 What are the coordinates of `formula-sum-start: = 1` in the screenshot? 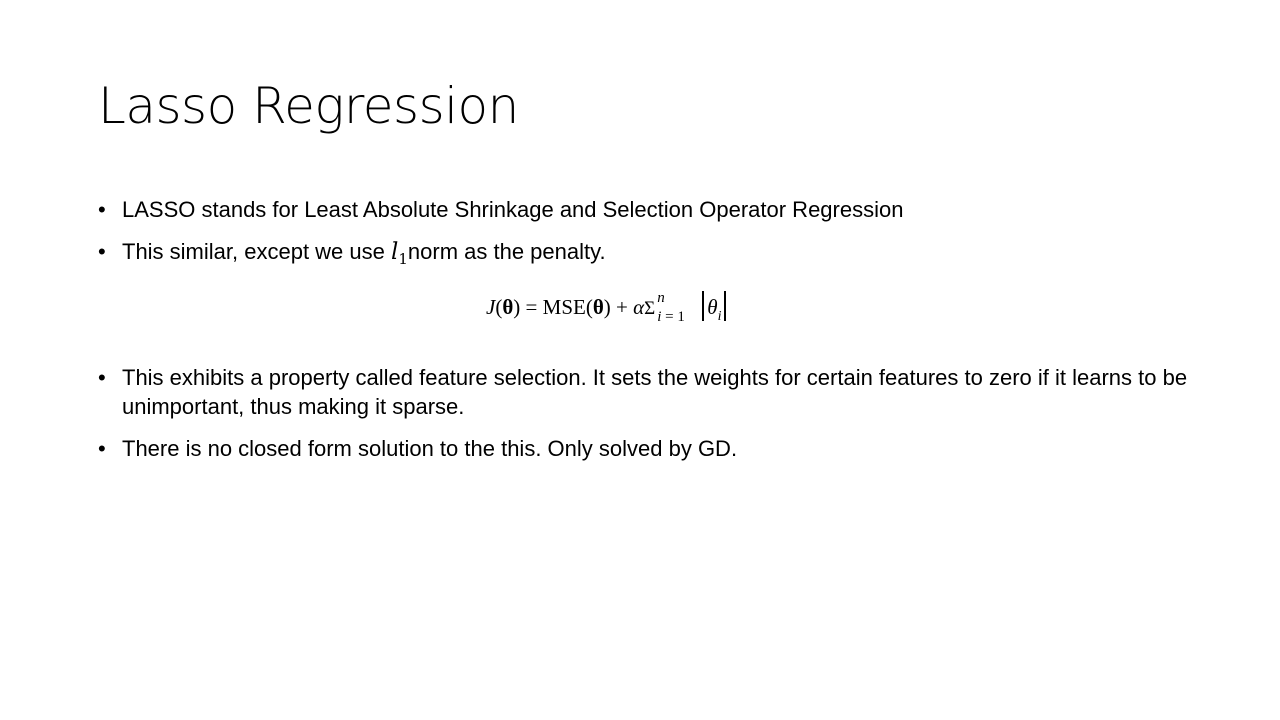 It's located at (673, 317).